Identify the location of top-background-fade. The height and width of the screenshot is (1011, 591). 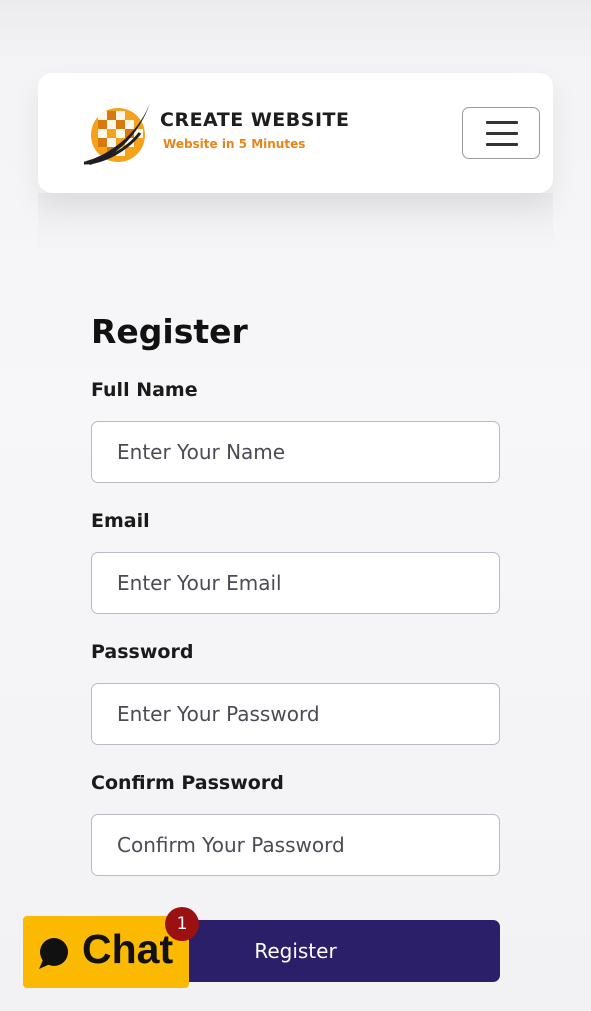
(295, 30).